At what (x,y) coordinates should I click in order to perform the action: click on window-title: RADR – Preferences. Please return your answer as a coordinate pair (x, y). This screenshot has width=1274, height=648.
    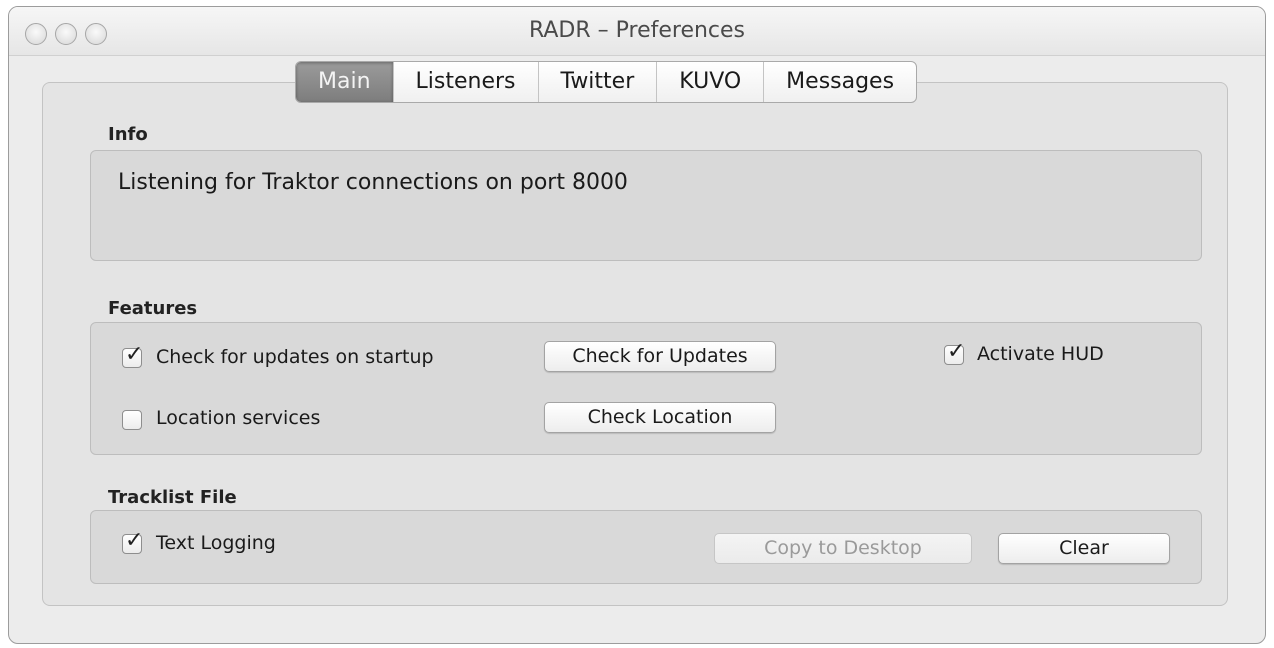
    Looking at the image, I should click on (637, 30).